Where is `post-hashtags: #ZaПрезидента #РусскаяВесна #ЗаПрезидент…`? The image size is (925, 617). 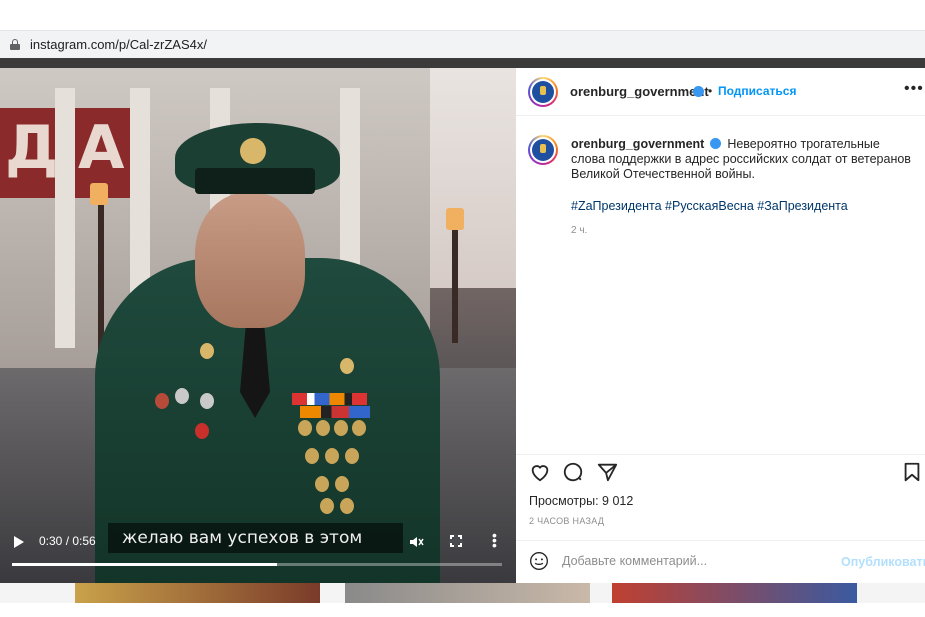 post-hashtags: #ZaПрезидента #РусскаяВесна #ЗаПрезидент… is located at coordinates (709, 206).